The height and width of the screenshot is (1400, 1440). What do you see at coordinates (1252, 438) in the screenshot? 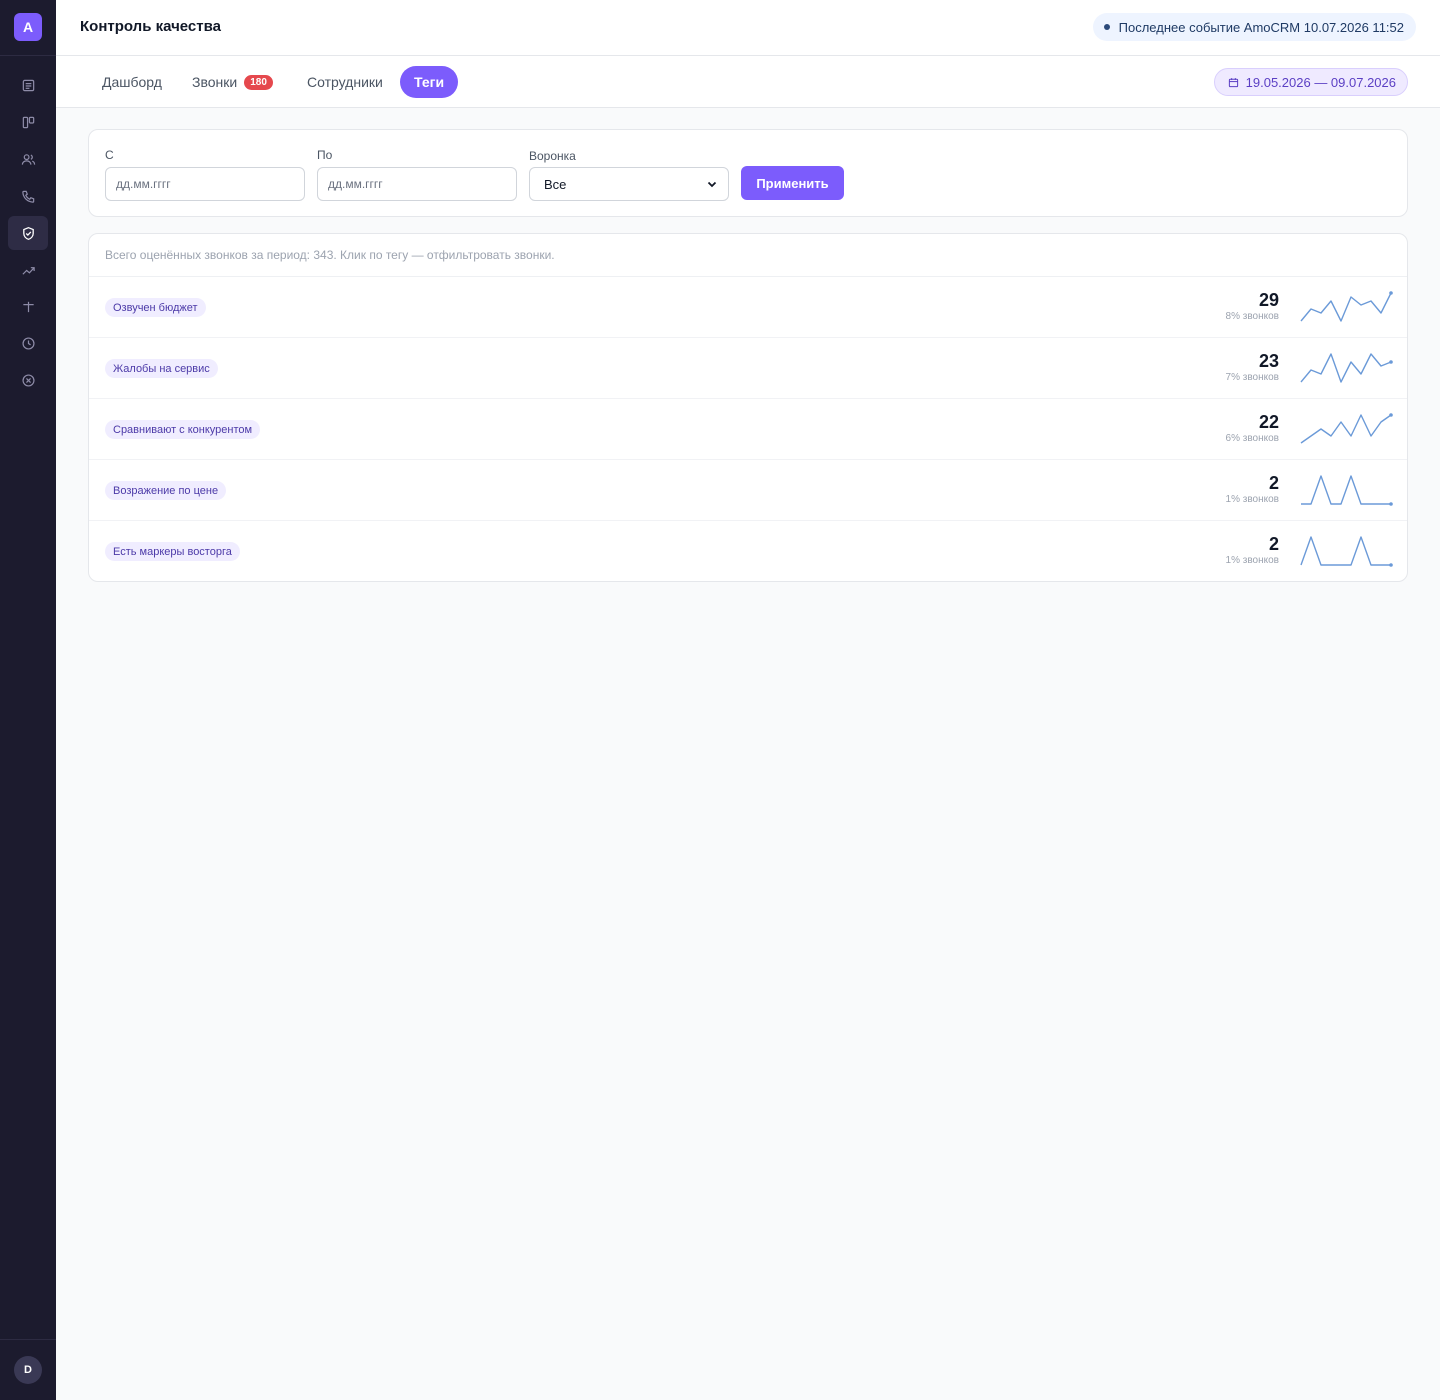
I see `tag-percent: 6% звонков` at bounding box center [1252, 438].